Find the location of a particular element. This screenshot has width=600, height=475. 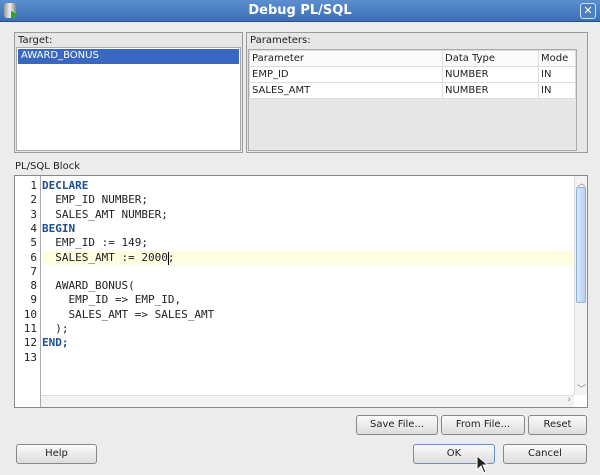

mouse-cursor-icon is located at coordinates (483, 464).